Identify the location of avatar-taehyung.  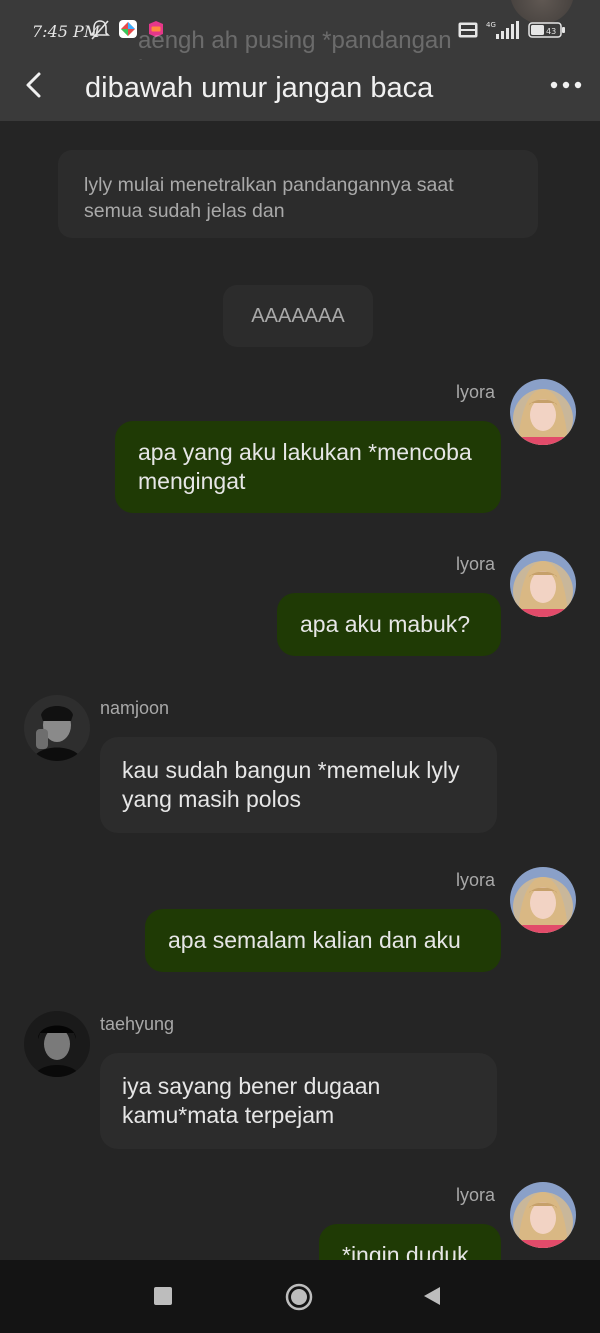
(57, 1044).